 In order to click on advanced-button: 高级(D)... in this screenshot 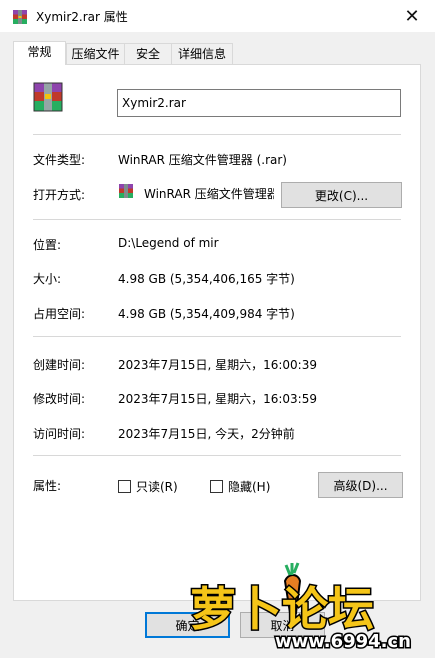, I will do `click(360, 485)`.